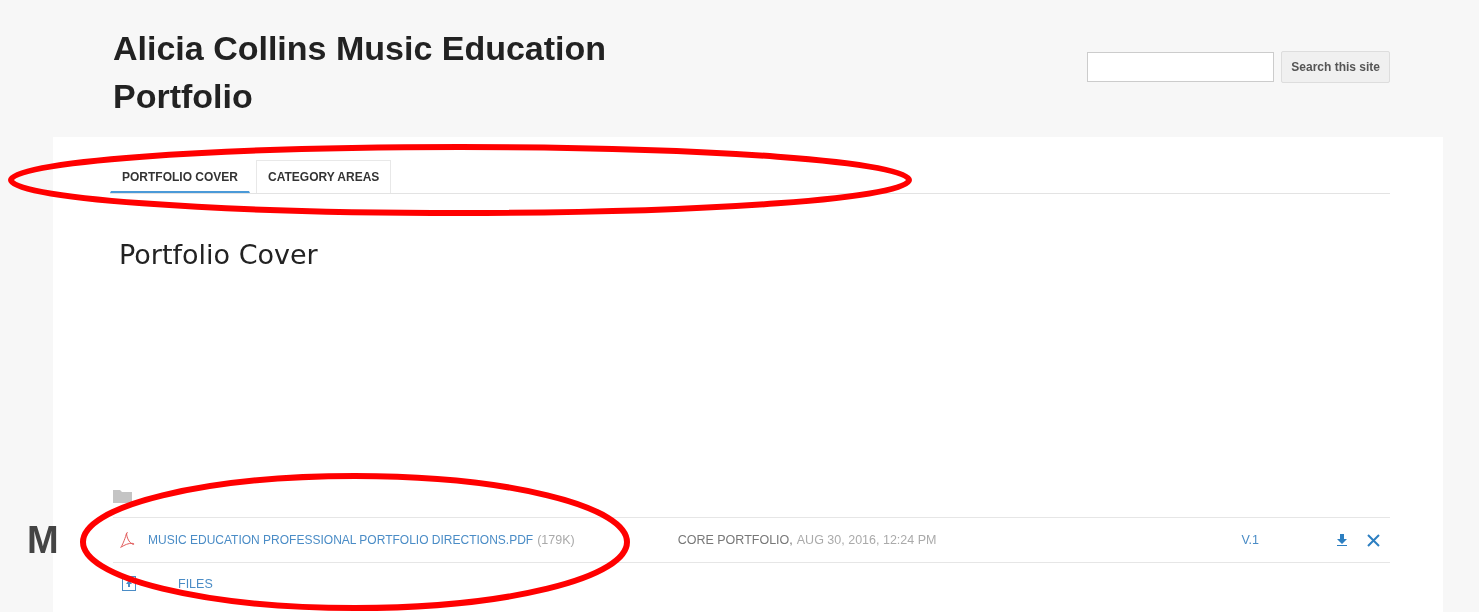 Image resolution: width=1479 pixels, height=612 pixels. I want to click on tab: CATEGORY AREAS, so click(324, 176).